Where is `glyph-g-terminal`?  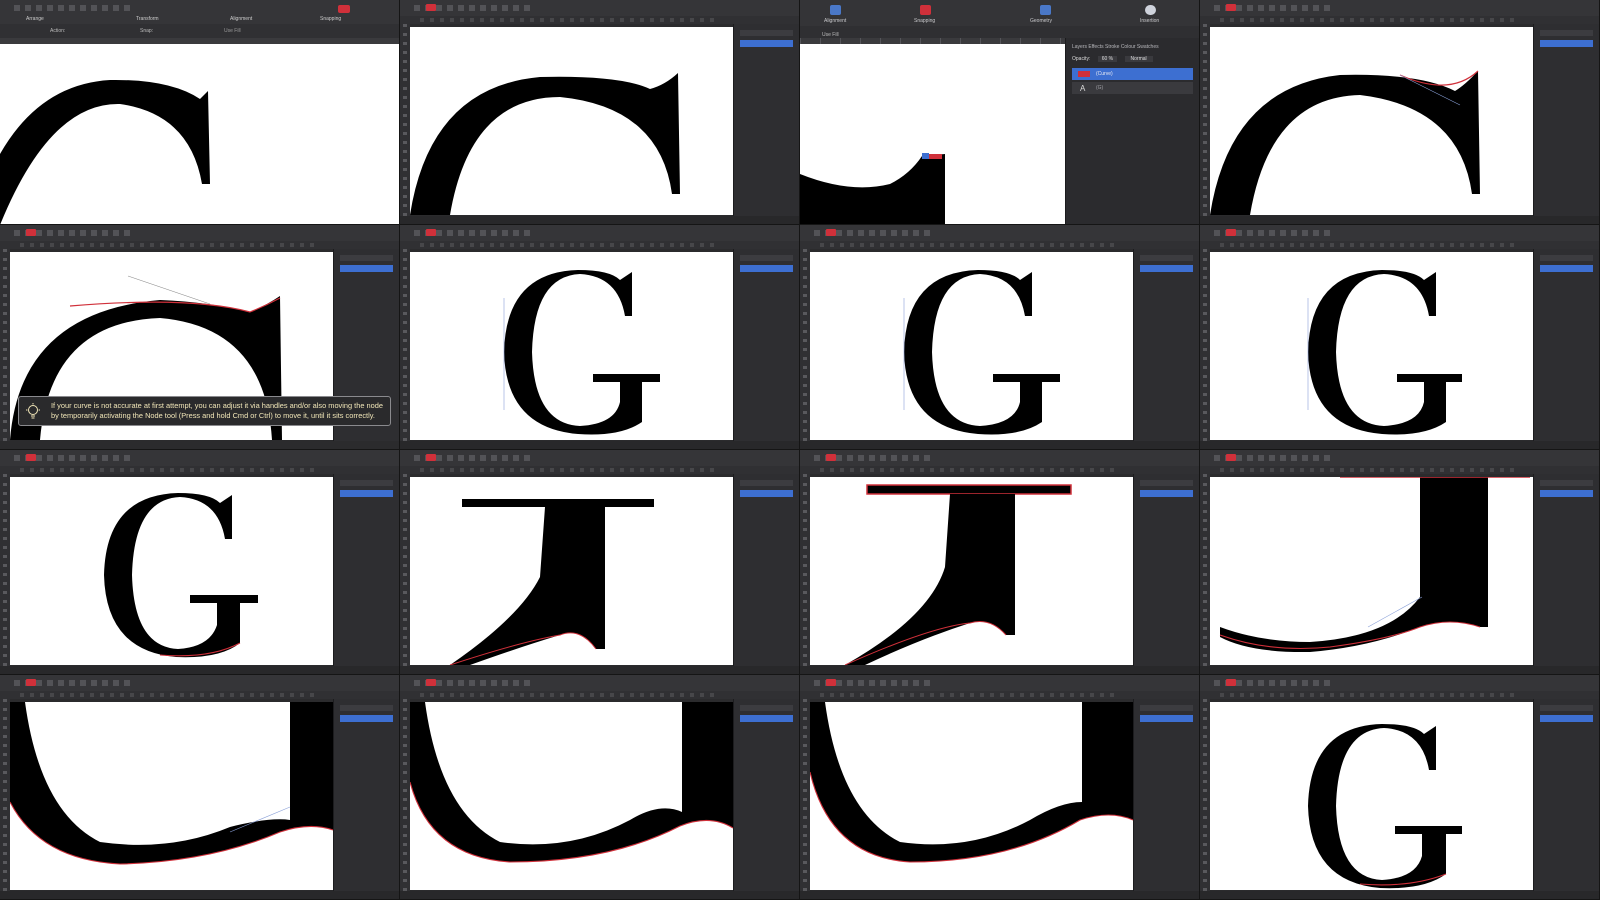
glyph-g-terminal is located at coordinates (872, 188).